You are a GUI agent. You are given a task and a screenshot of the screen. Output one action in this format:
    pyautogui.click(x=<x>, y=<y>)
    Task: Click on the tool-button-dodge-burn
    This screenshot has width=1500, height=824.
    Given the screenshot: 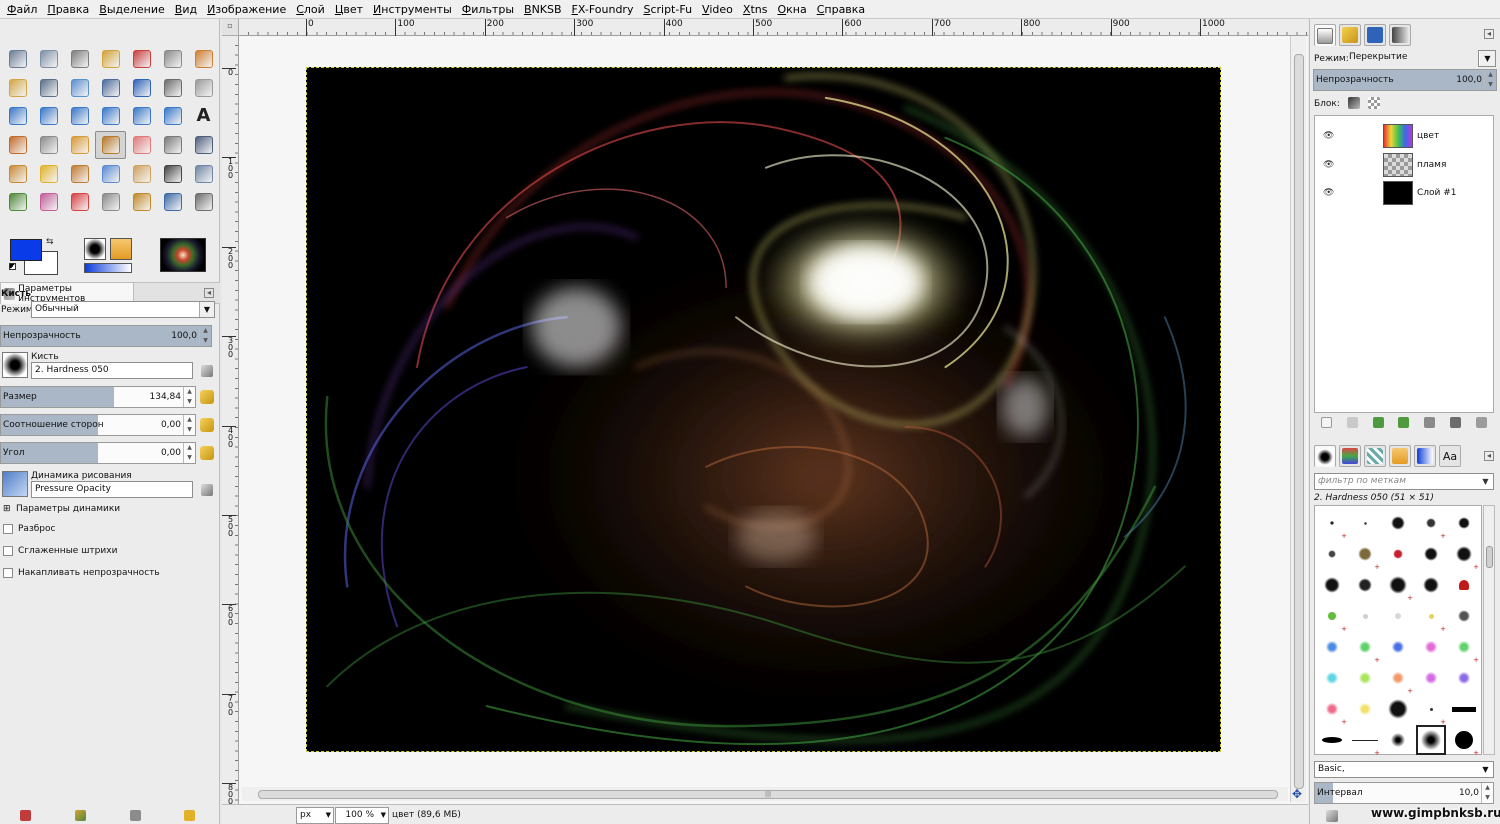 What is the action you would take?
    pyautogui.click(x=172, y=173)
    